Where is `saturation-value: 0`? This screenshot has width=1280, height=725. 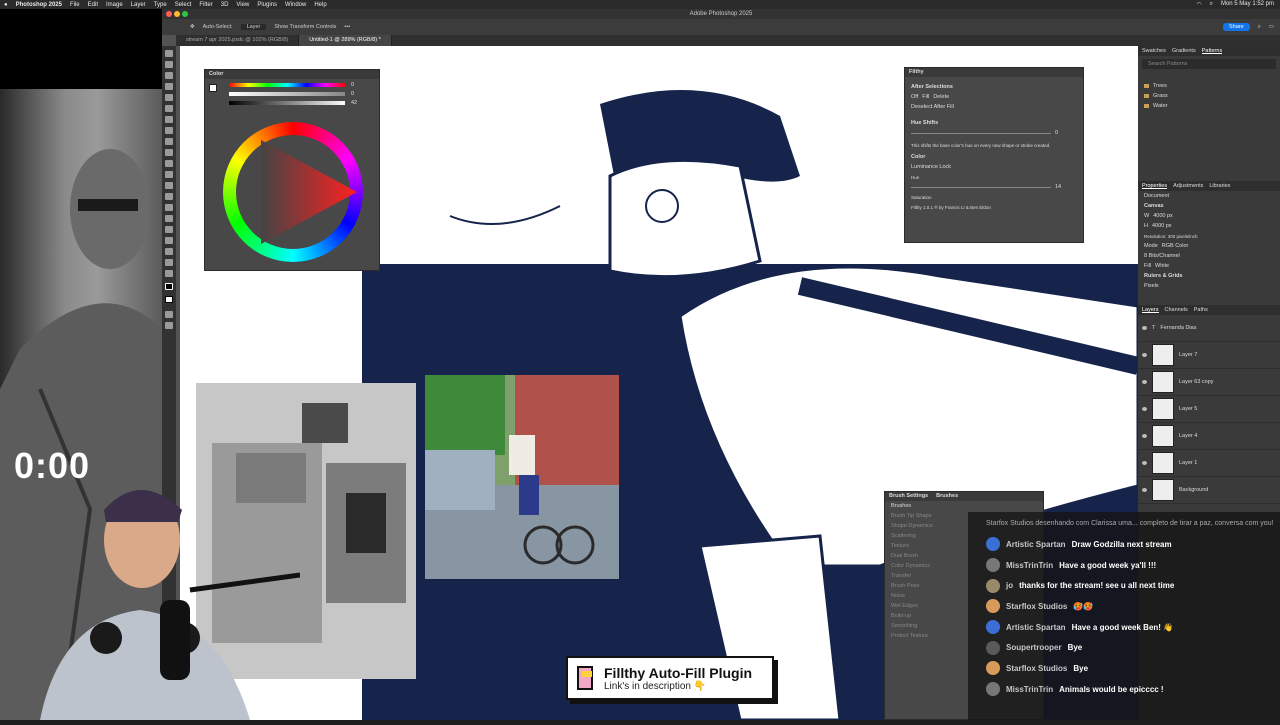
saturation-value: 0 is located at coordinates (352, 94).